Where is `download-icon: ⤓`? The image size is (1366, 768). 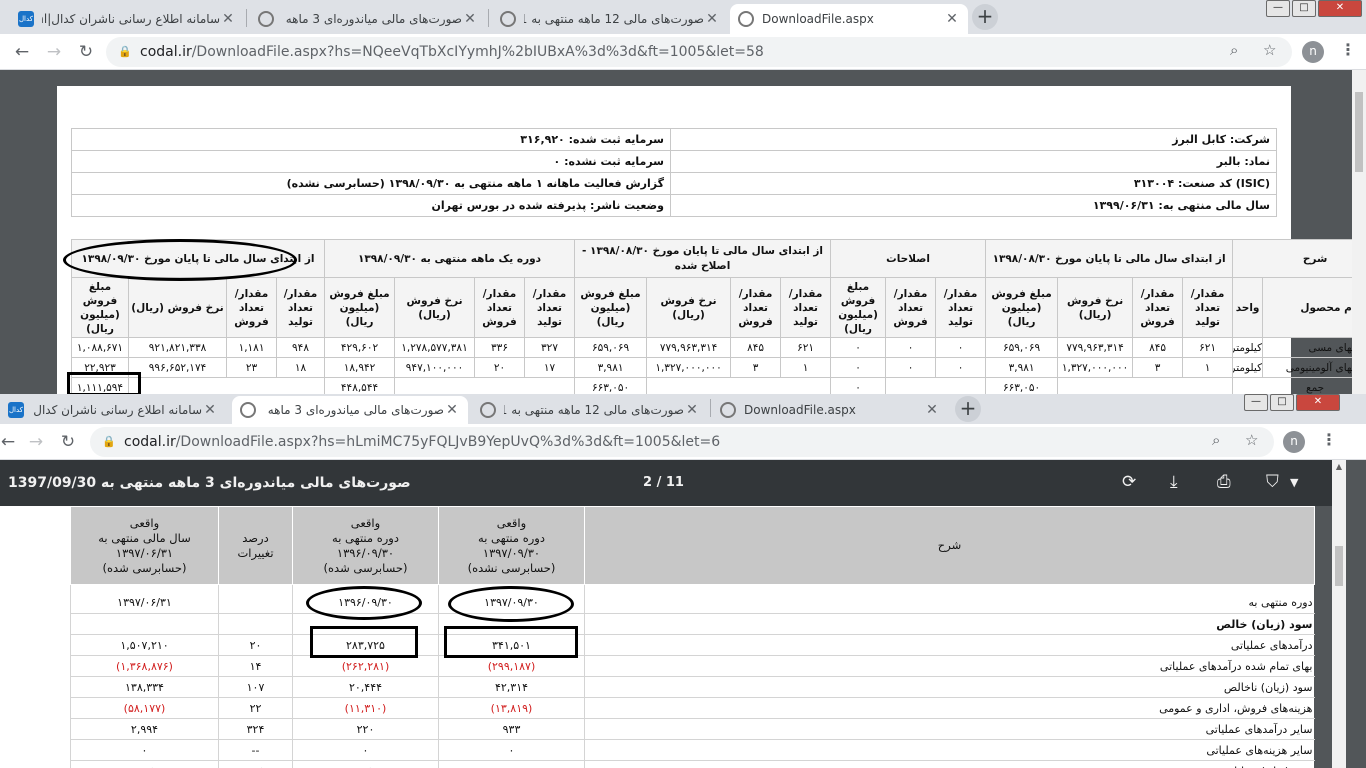 download-icon: ⤓ is located at coordinates (1174, 482).